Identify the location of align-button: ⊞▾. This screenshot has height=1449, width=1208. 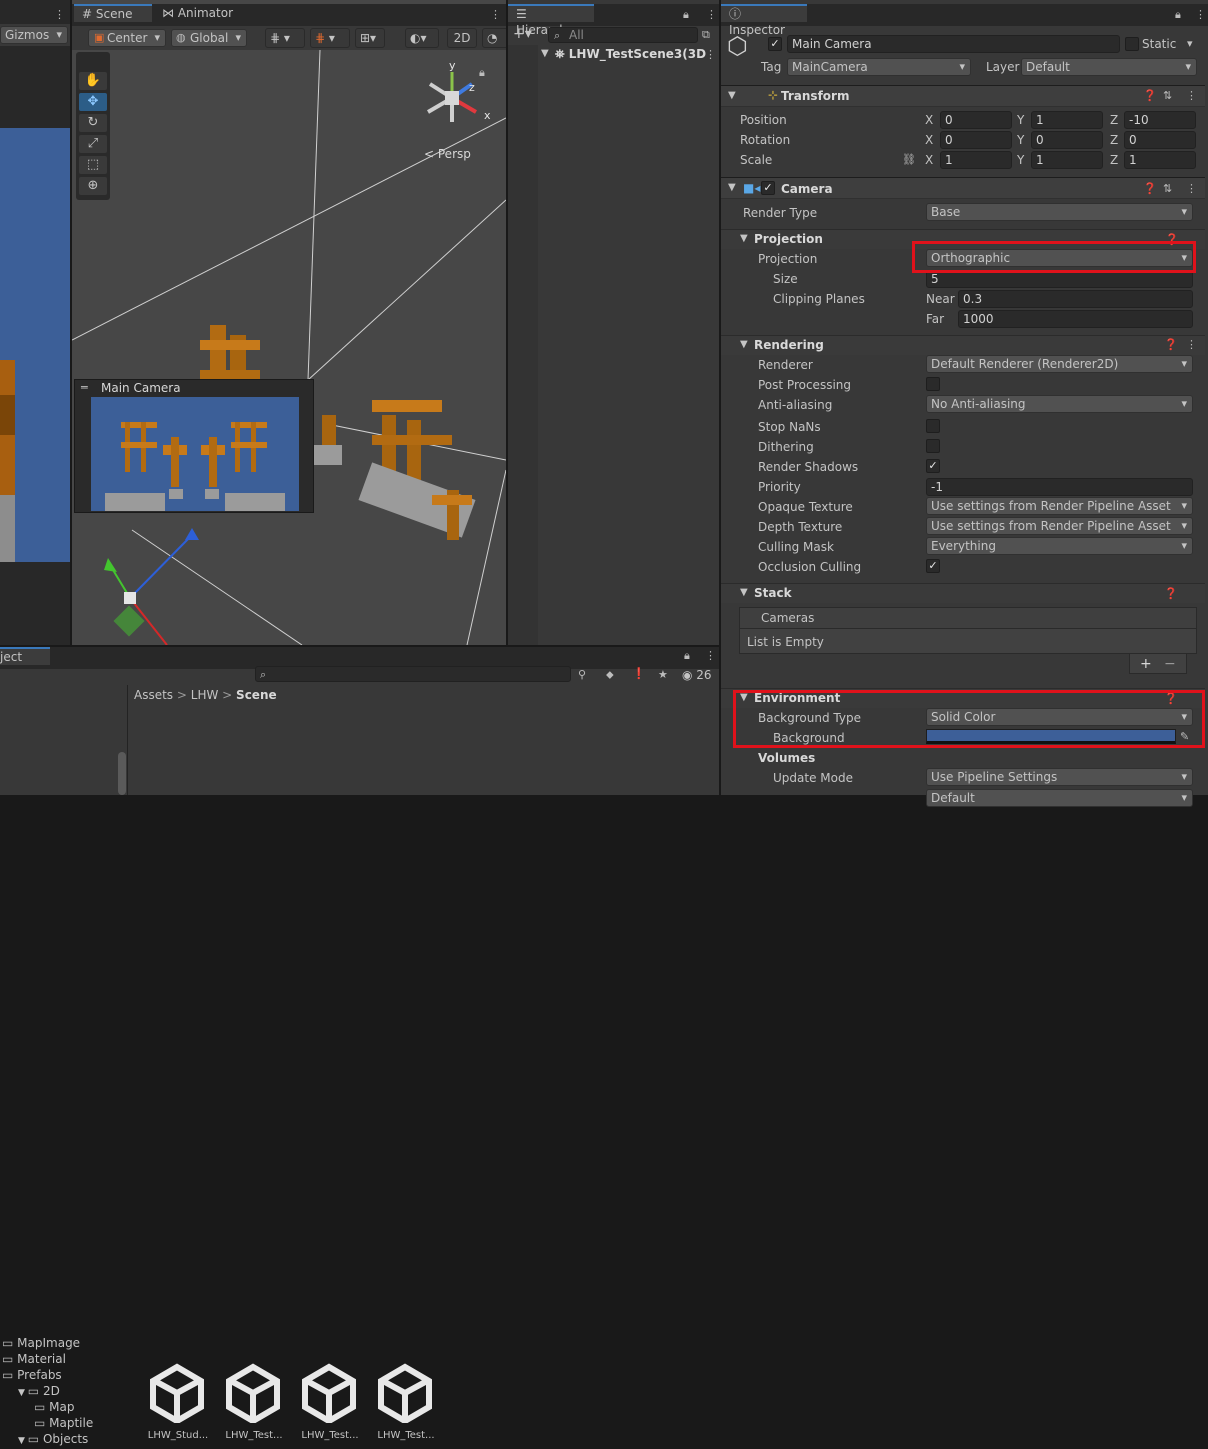
(370, 38).